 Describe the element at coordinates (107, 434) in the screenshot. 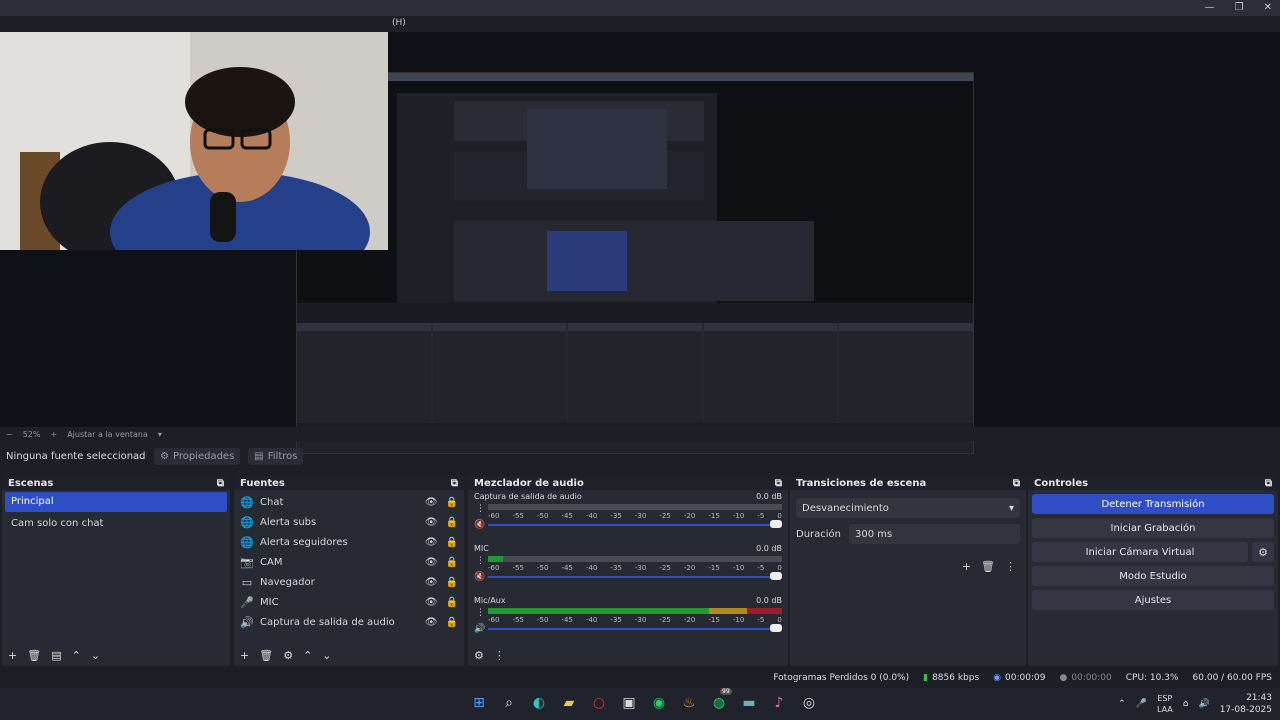

I see `zoom-fit-label: Ajustar a la ventana` at that location.